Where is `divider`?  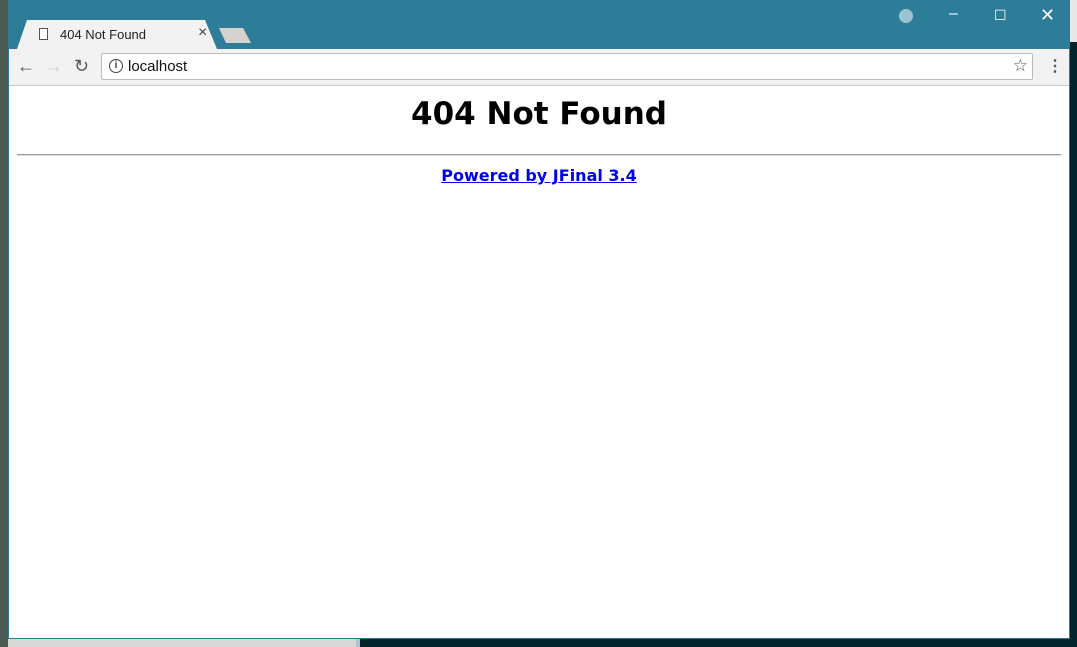 divider is located at coordinates (539, 155).